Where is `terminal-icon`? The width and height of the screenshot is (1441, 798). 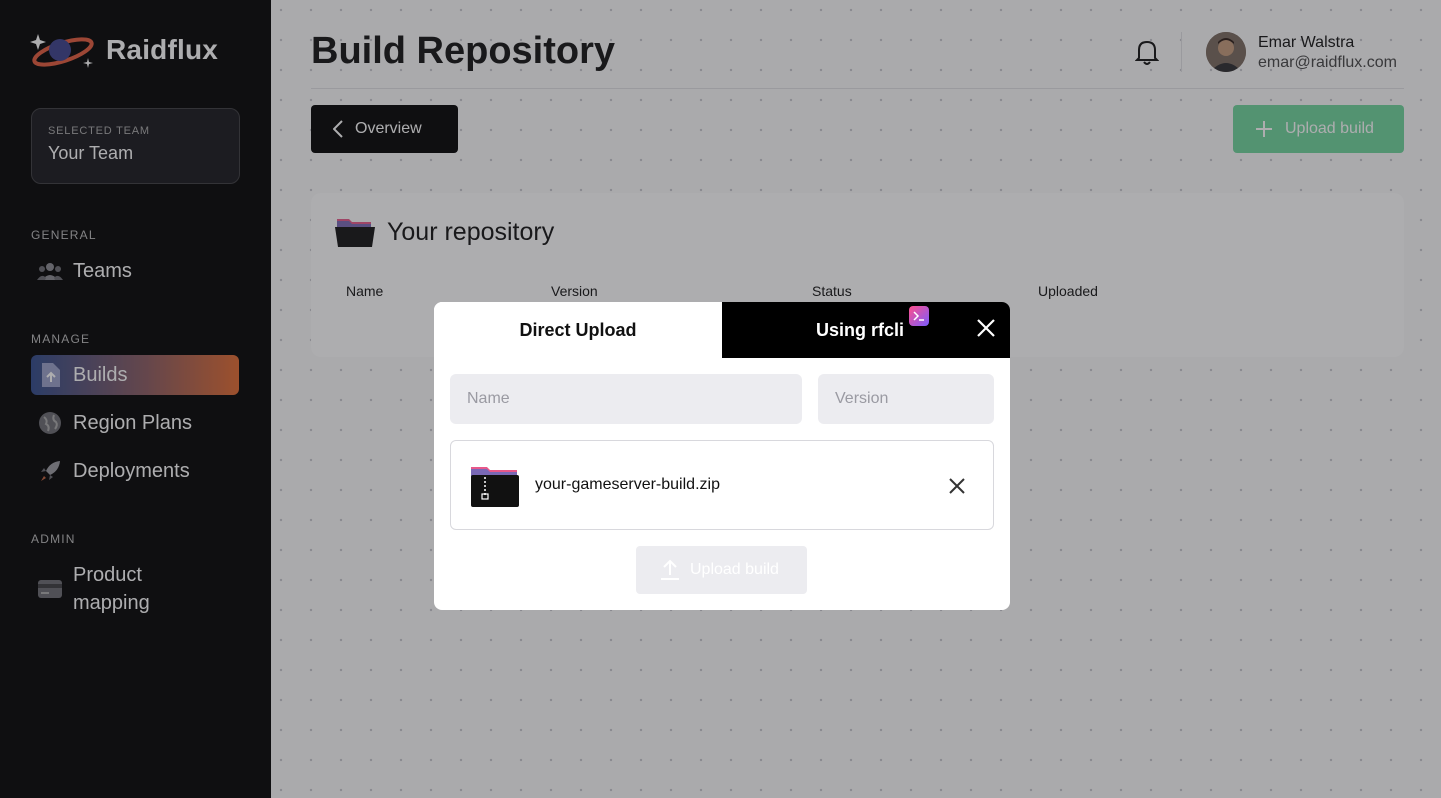
terminal-icon is located at coordinates (919, 315).